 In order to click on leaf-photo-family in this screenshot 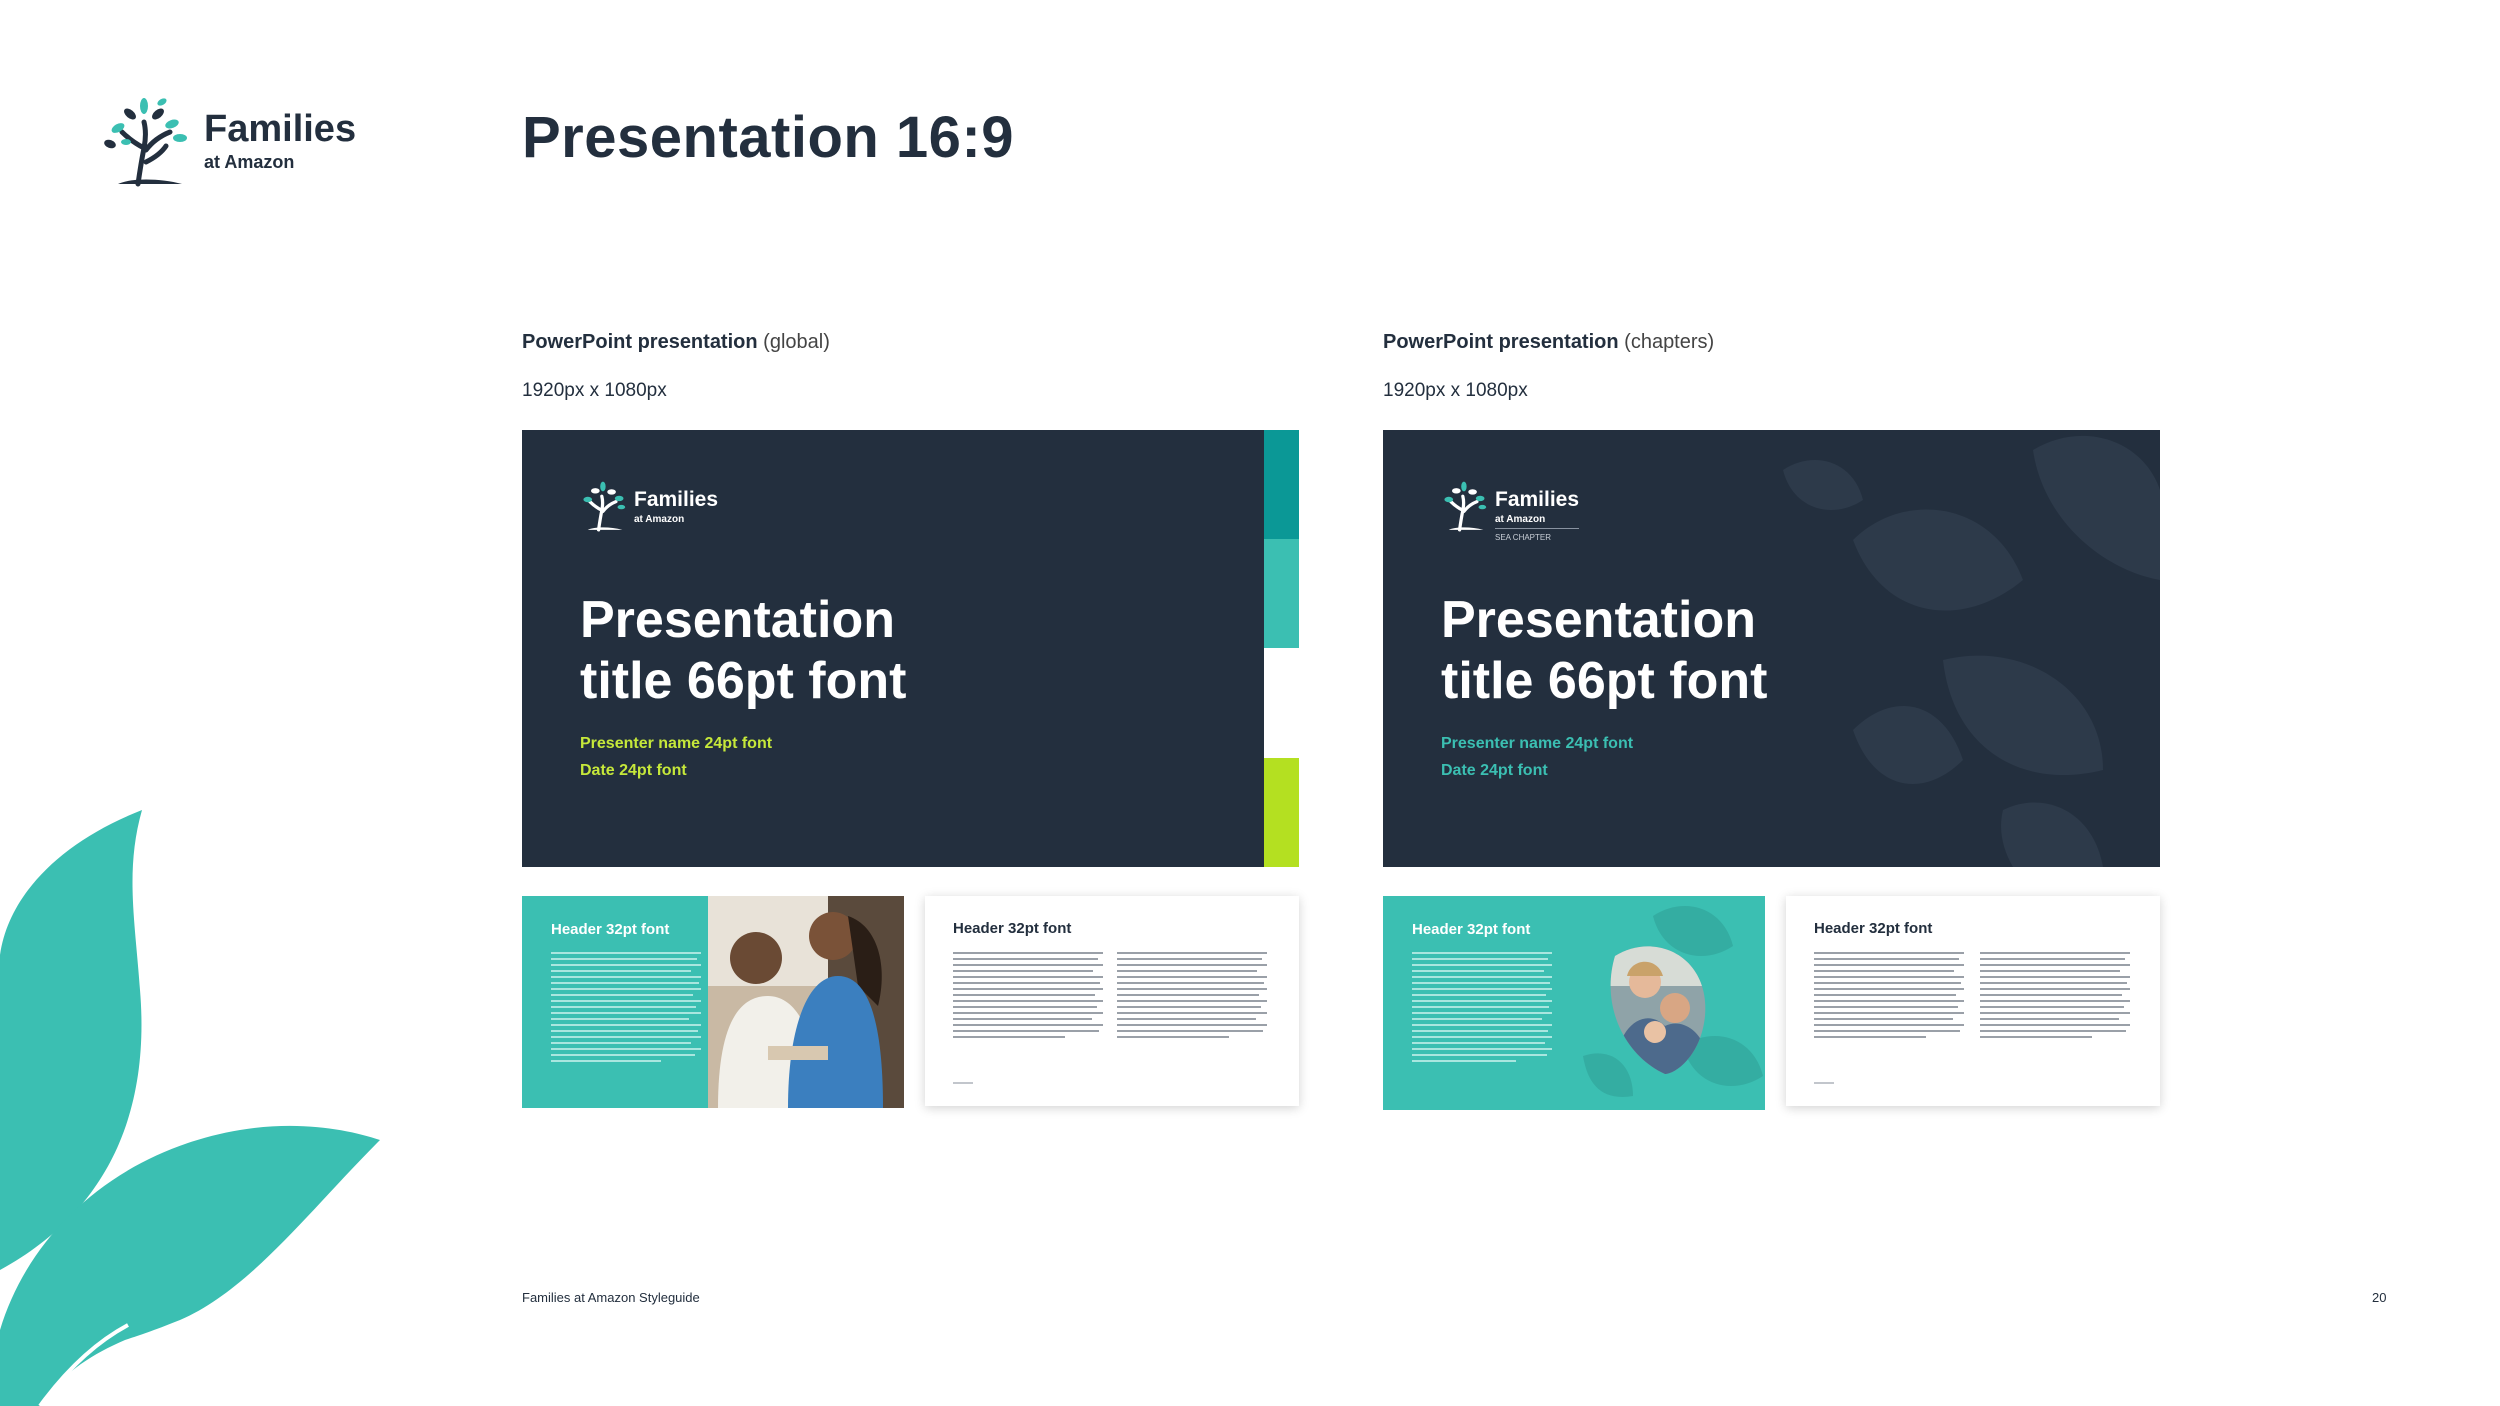, I will do `click(1658, 1010)`.